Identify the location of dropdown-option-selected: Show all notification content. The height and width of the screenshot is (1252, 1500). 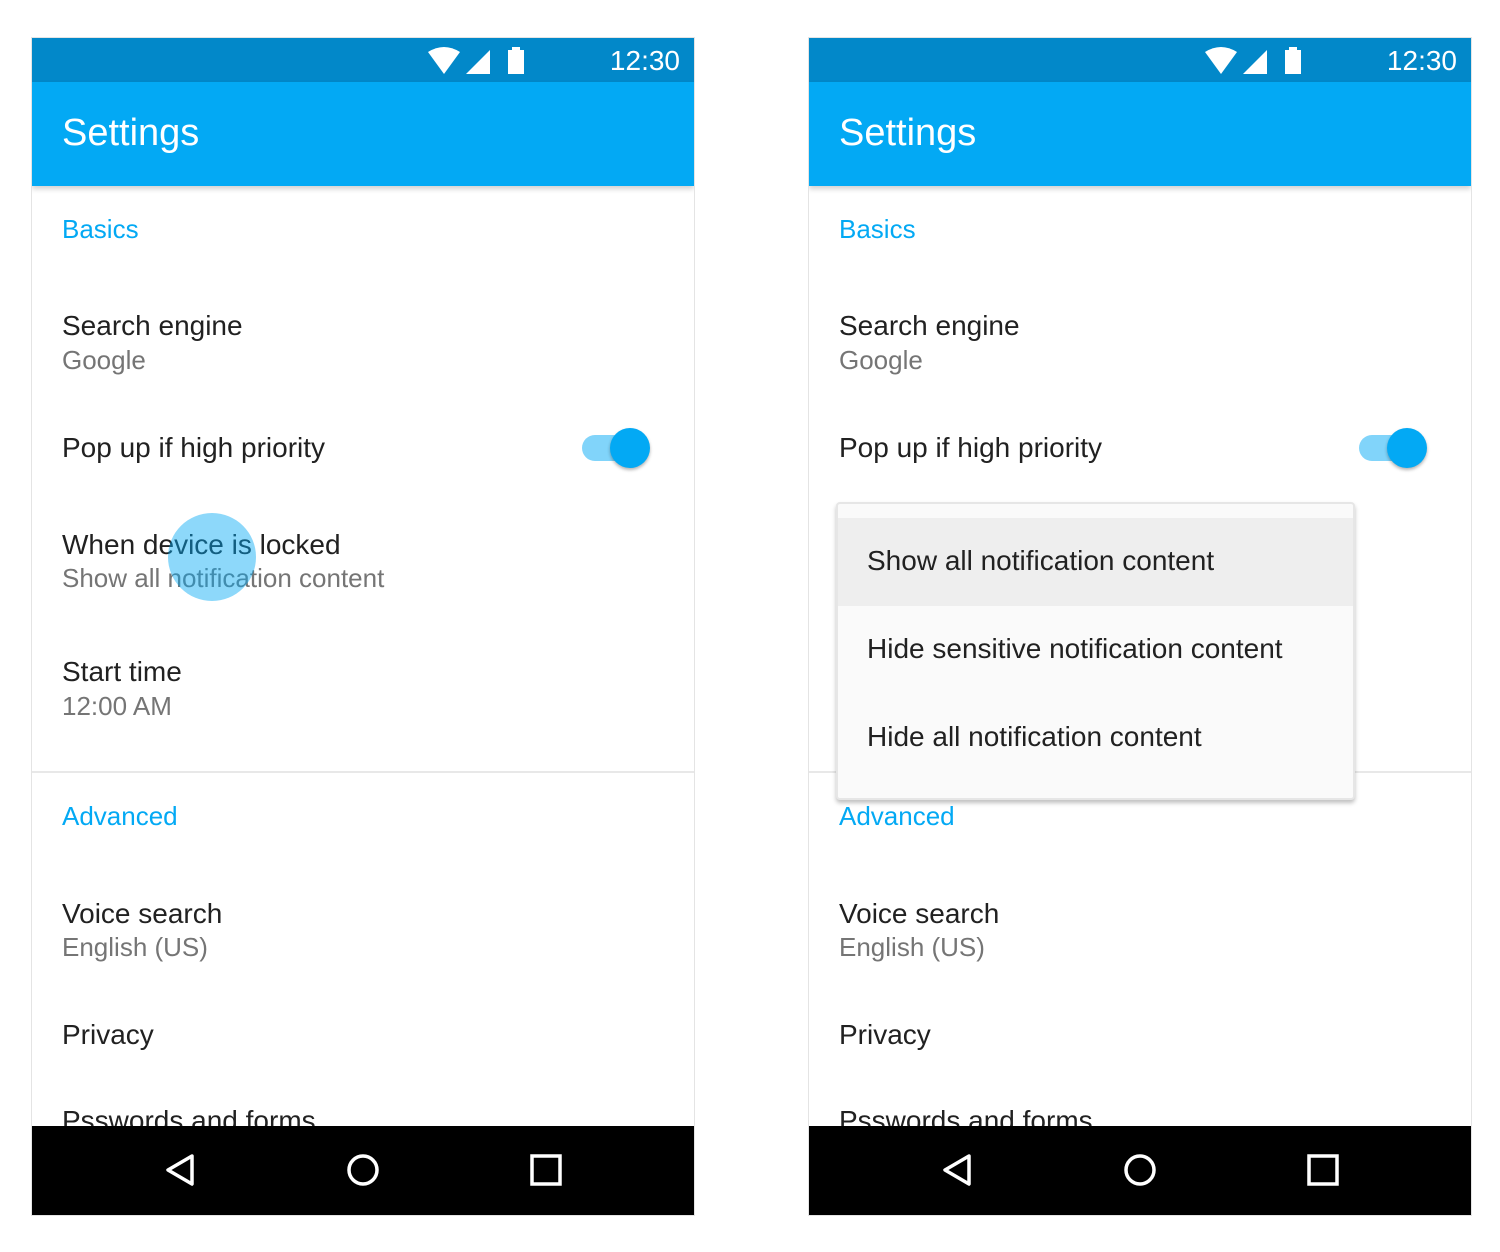
(1095, 562).